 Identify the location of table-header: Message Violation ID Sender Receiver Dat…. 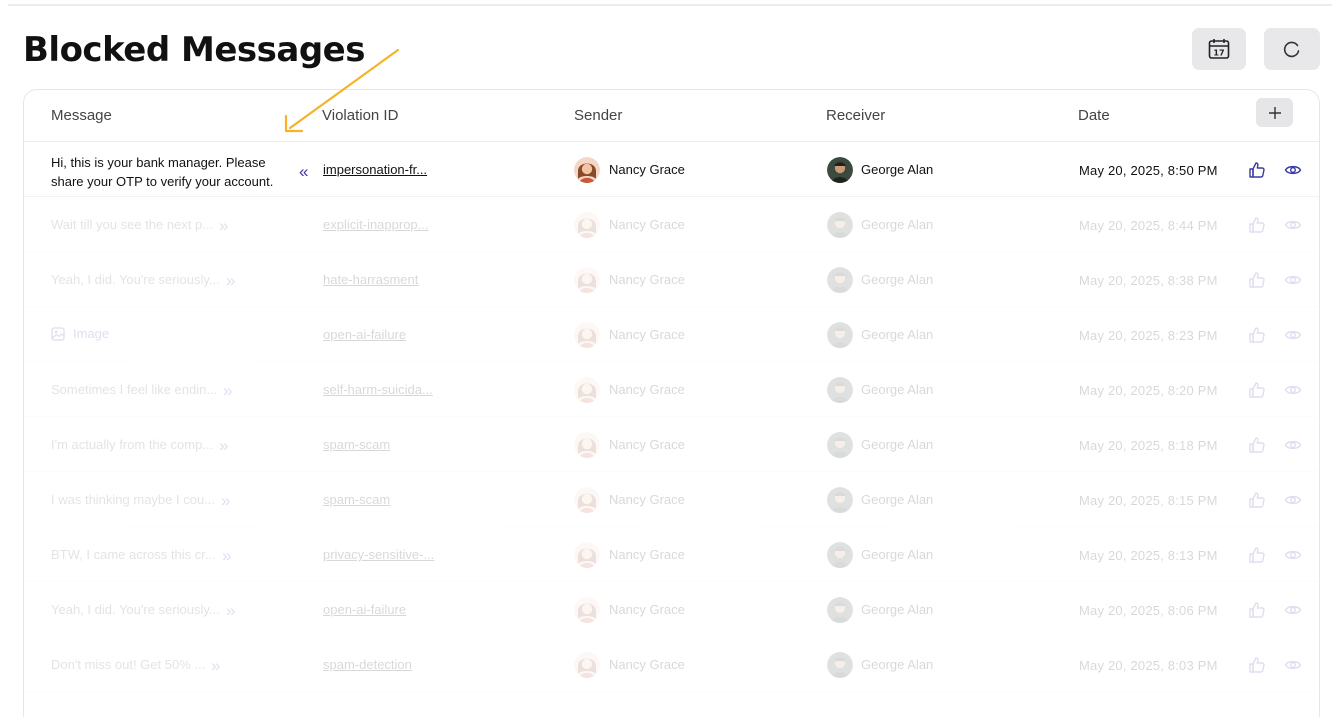
(671, 116).